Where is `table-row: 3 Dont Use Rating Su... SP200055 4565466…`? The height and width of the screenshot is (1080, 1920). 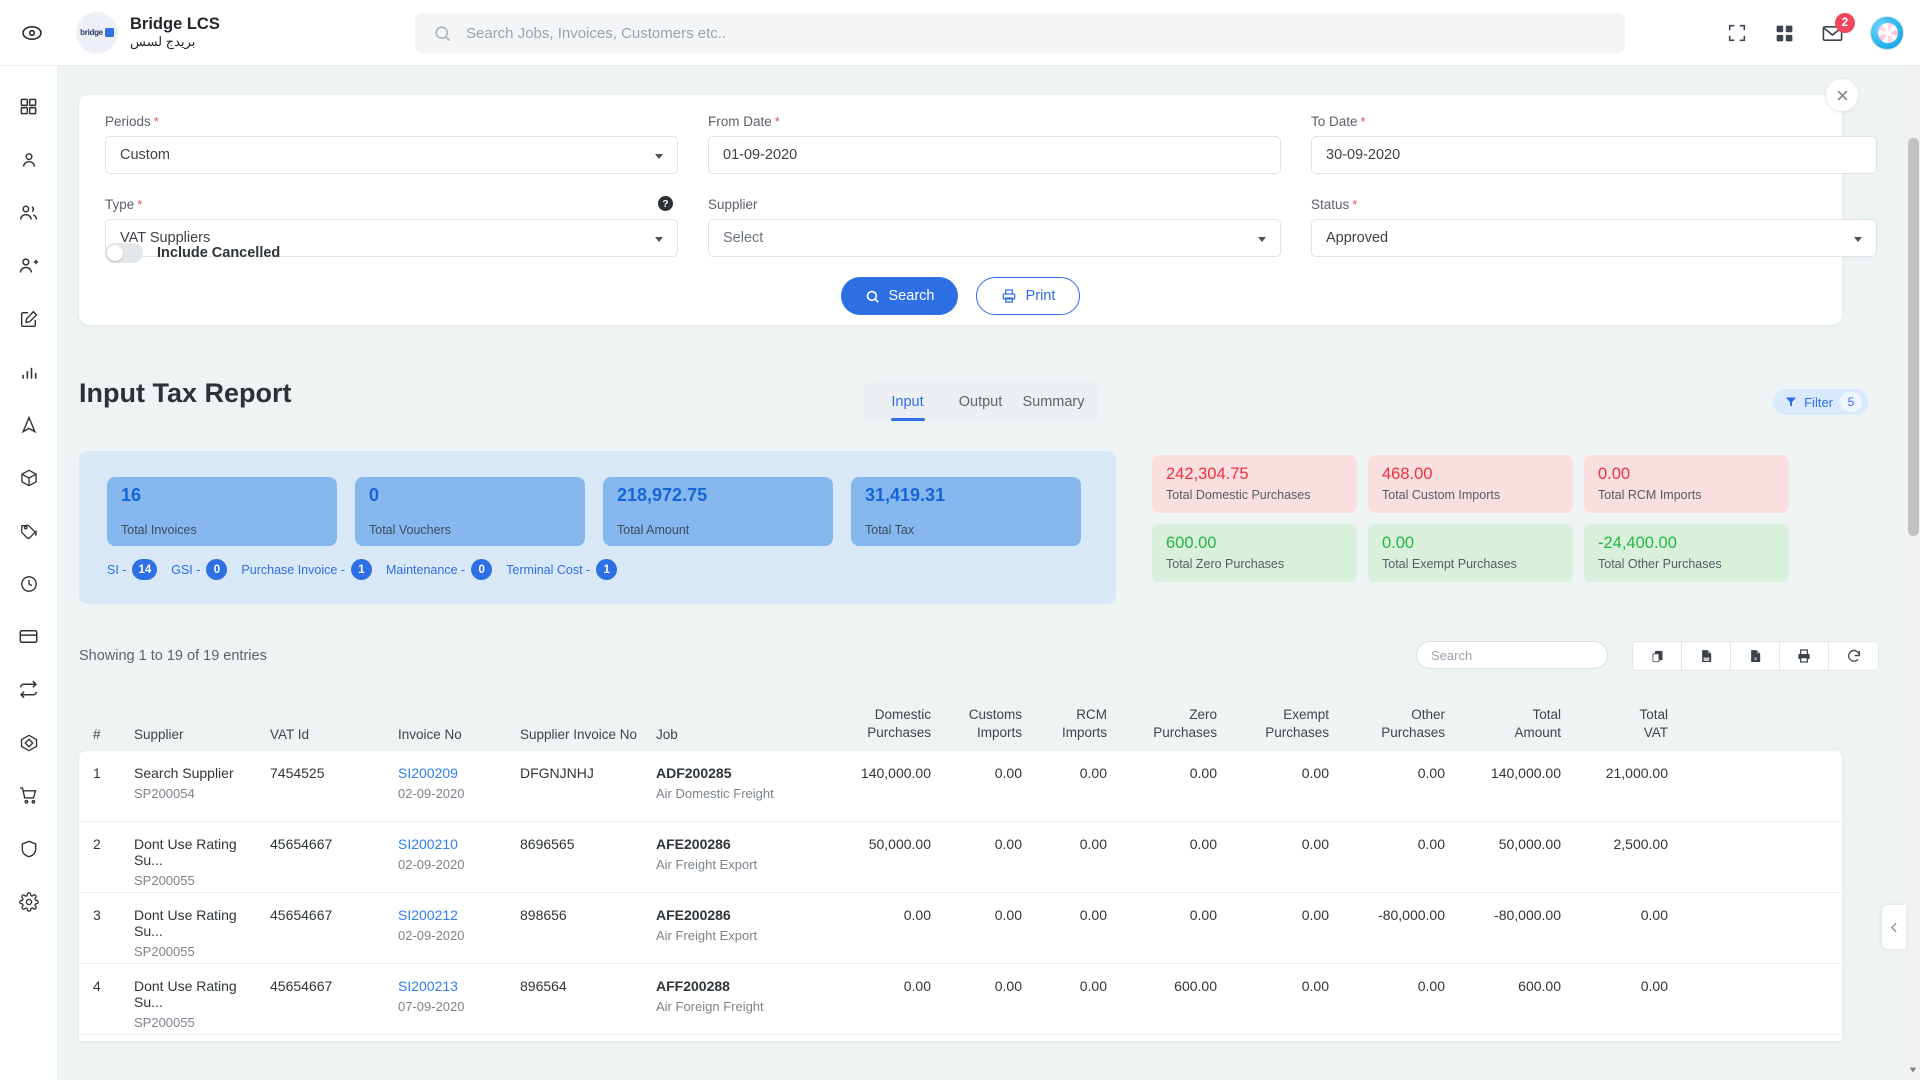
table-row: 3 Dont Use Rating Su... SP200055 4565466… is located at coordinates (960, 928).